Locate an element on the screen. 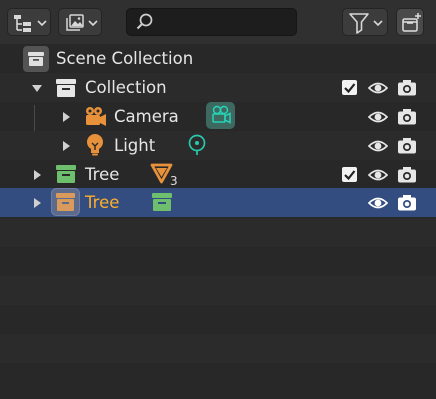 Image resolution: width=436 pixels, height=399 pixels. light-bulb-icon is located at coordinates (95, 145).